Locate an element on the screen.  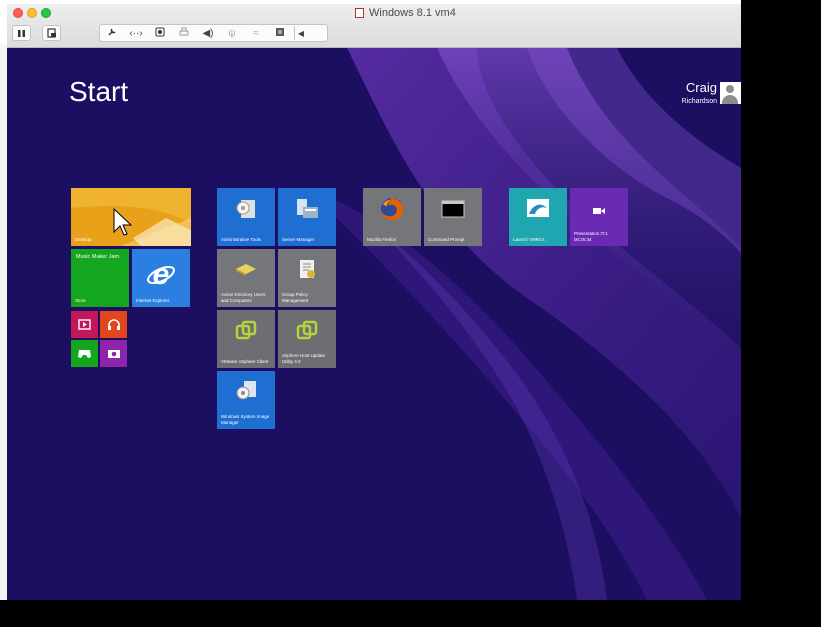
start-title: Start is located at coordinates (99, 91).